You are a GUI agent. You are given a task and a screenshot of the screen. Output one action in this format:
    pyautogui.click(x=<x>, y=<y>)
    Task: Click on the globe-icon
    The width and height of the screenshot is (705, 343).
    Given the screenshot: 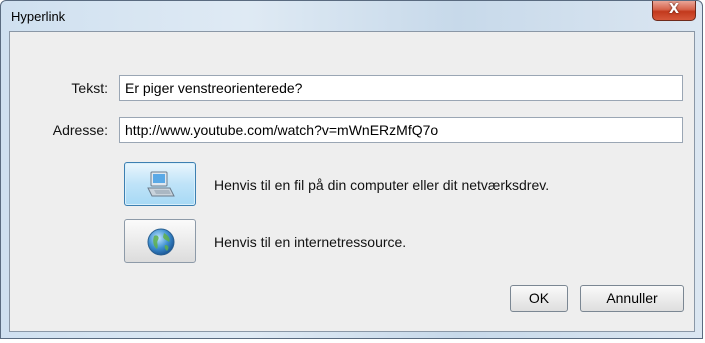 What is the action you would take?
    pyautogui.click(x=161, y=242)
    